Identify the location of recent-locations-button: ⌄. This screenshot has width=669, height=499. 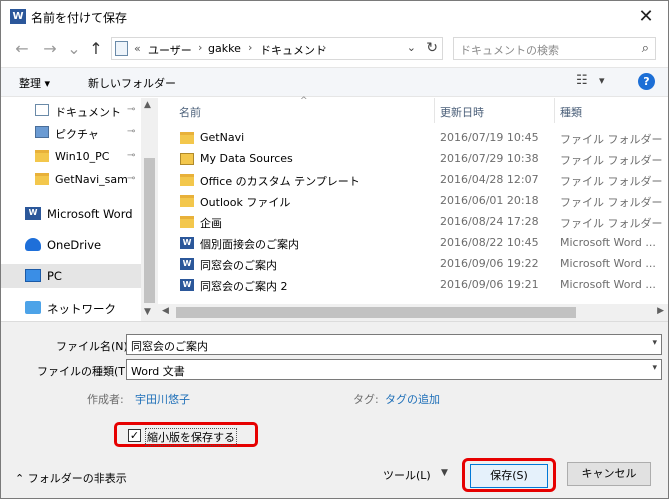
(74, 49).